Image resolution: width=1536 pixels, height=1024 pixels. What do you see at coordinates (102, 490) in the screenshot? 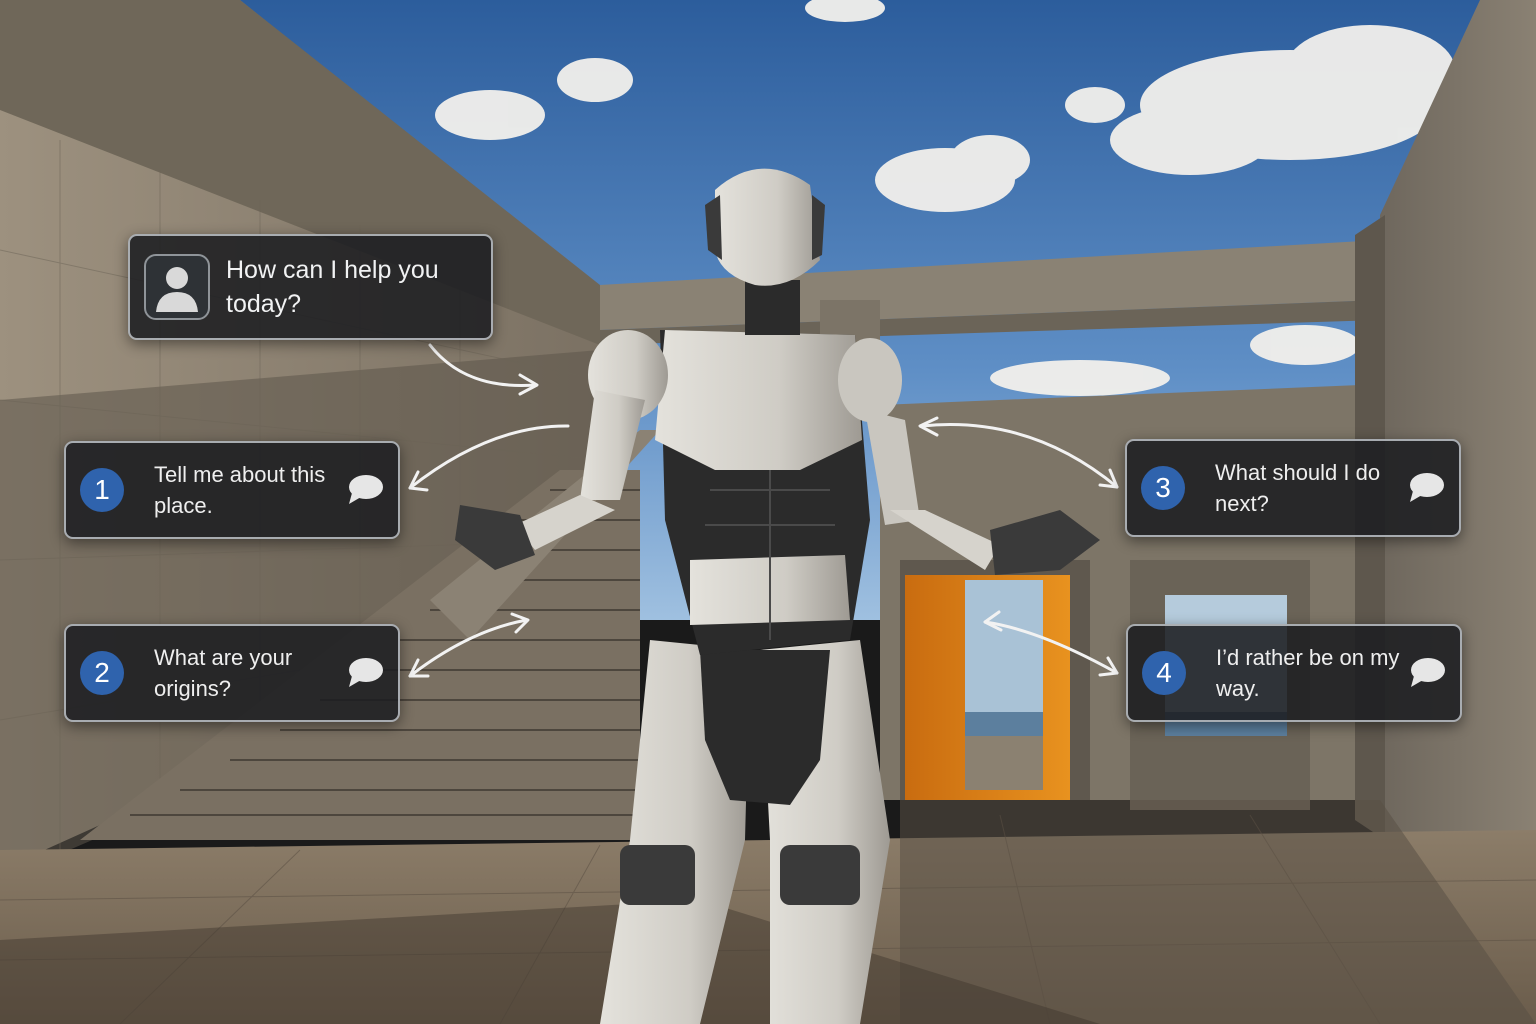
I see `choice-number-badge: 1` at bounding box center [102, 490].